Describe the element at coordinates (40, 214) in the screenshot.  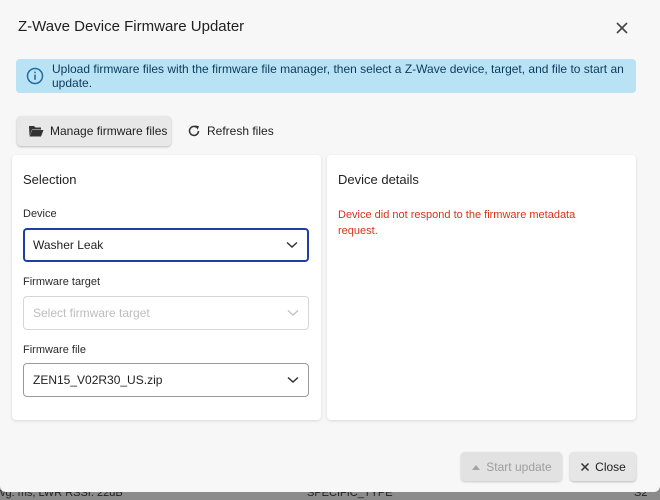
I see `device-label: Device` at that location.